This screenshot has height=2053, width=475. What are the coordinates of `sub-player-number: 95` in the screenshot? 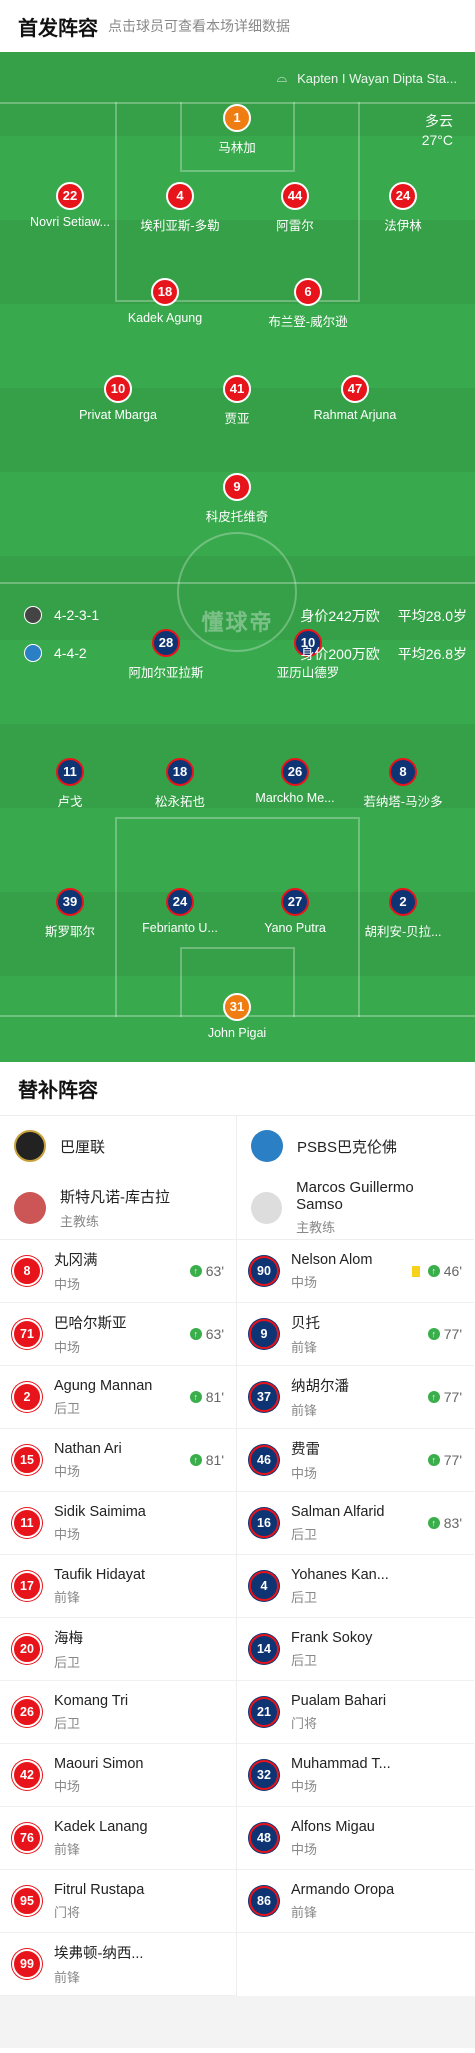 It's located at (27, 1901).